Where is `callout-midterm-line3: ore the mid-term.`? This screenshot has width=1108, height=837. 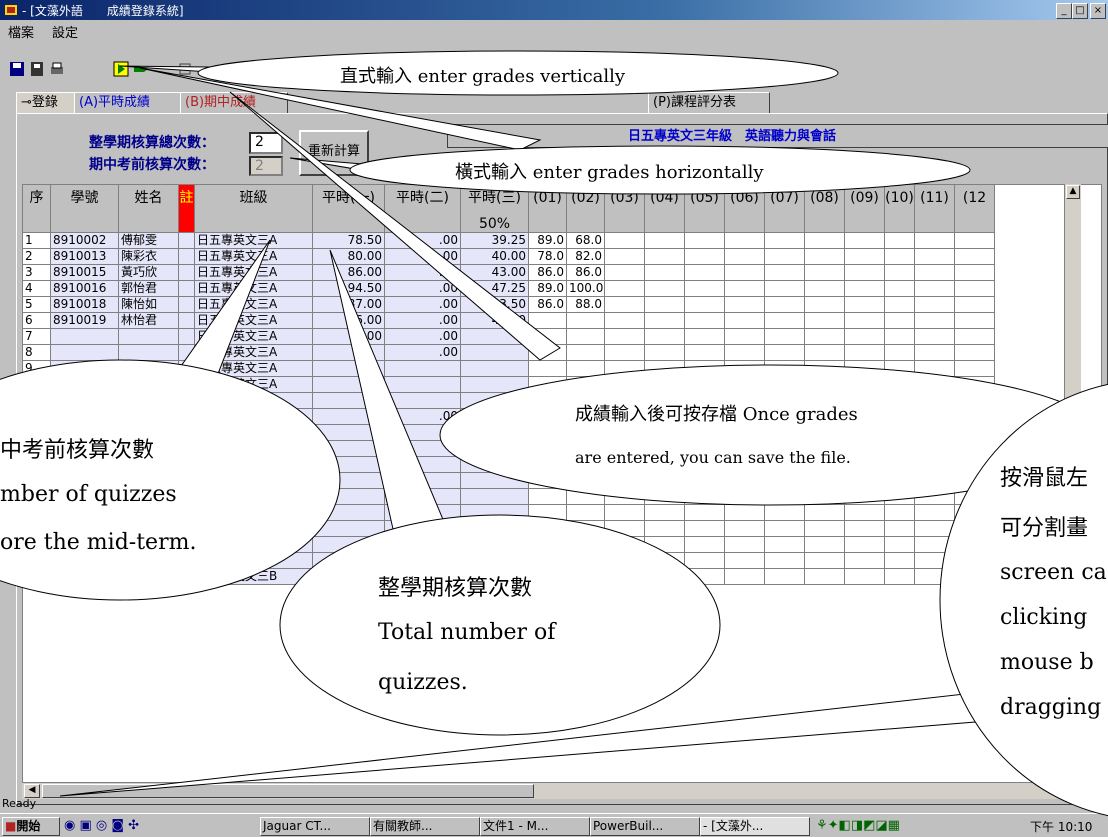 callout-midterm-line3: ore the mid-term. is located at coordinates (98, 542).